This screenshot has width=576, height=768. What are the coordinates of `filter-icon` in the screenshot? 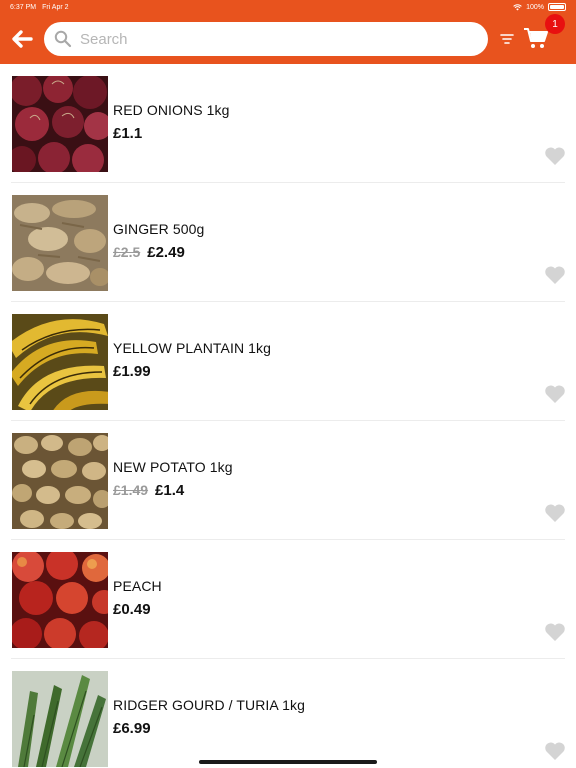 It's located at (507, 39).